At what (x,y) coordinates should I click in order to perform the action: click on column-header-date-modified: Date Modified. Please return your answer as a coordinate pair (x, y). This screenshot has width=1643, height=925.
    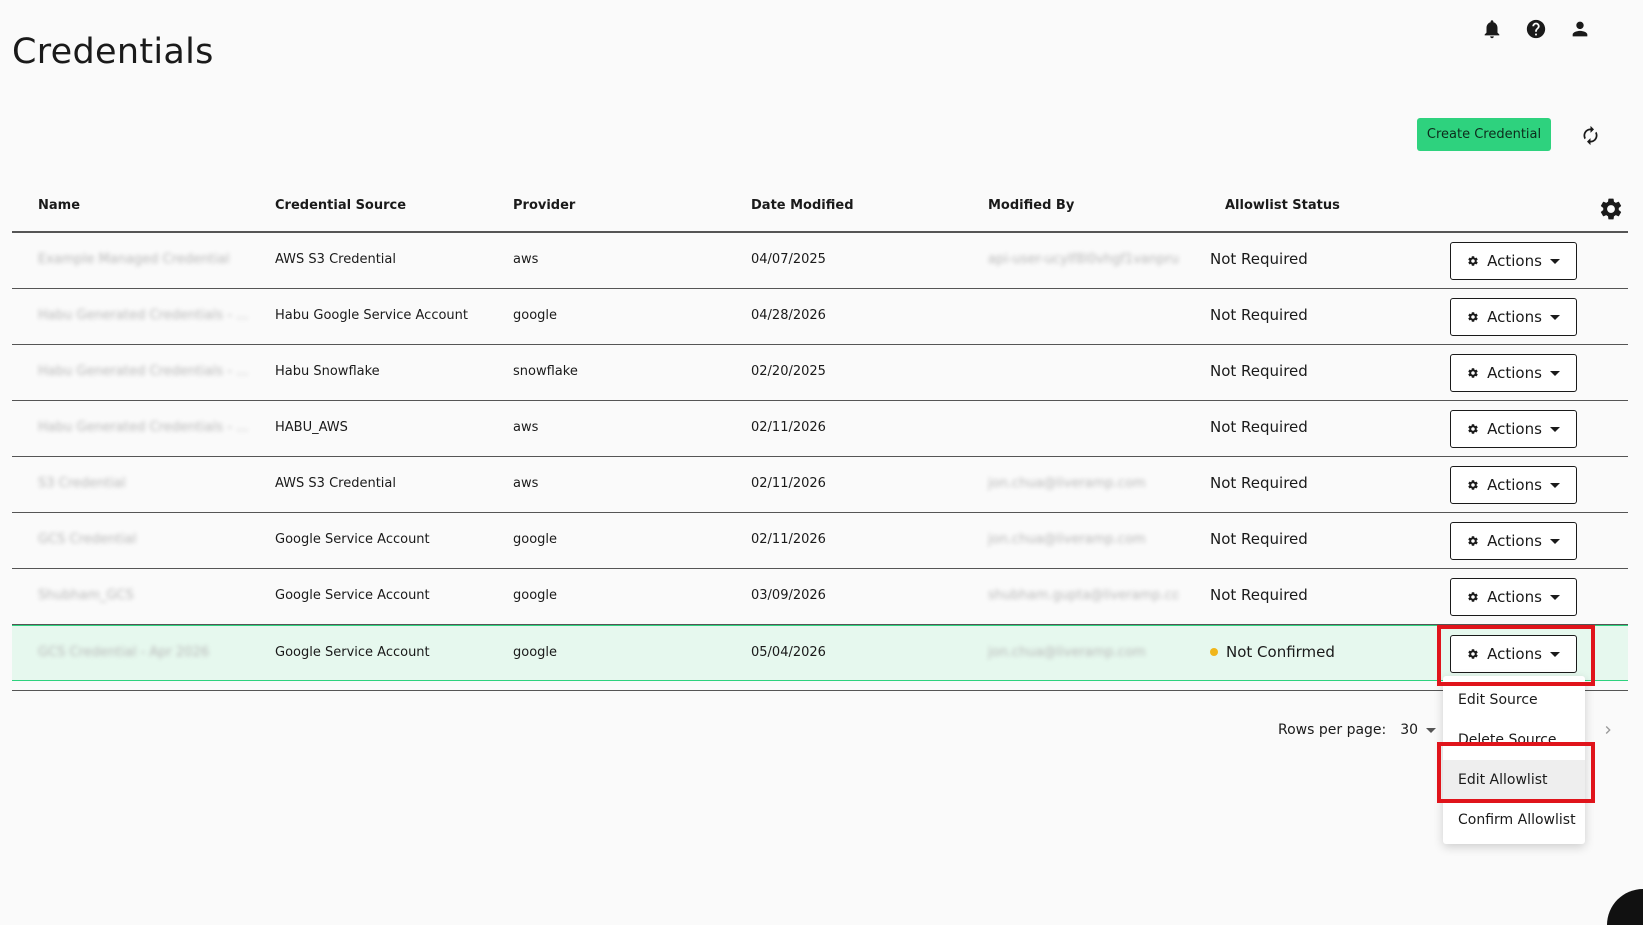
    Looking at the image, I should click on (802, 205).